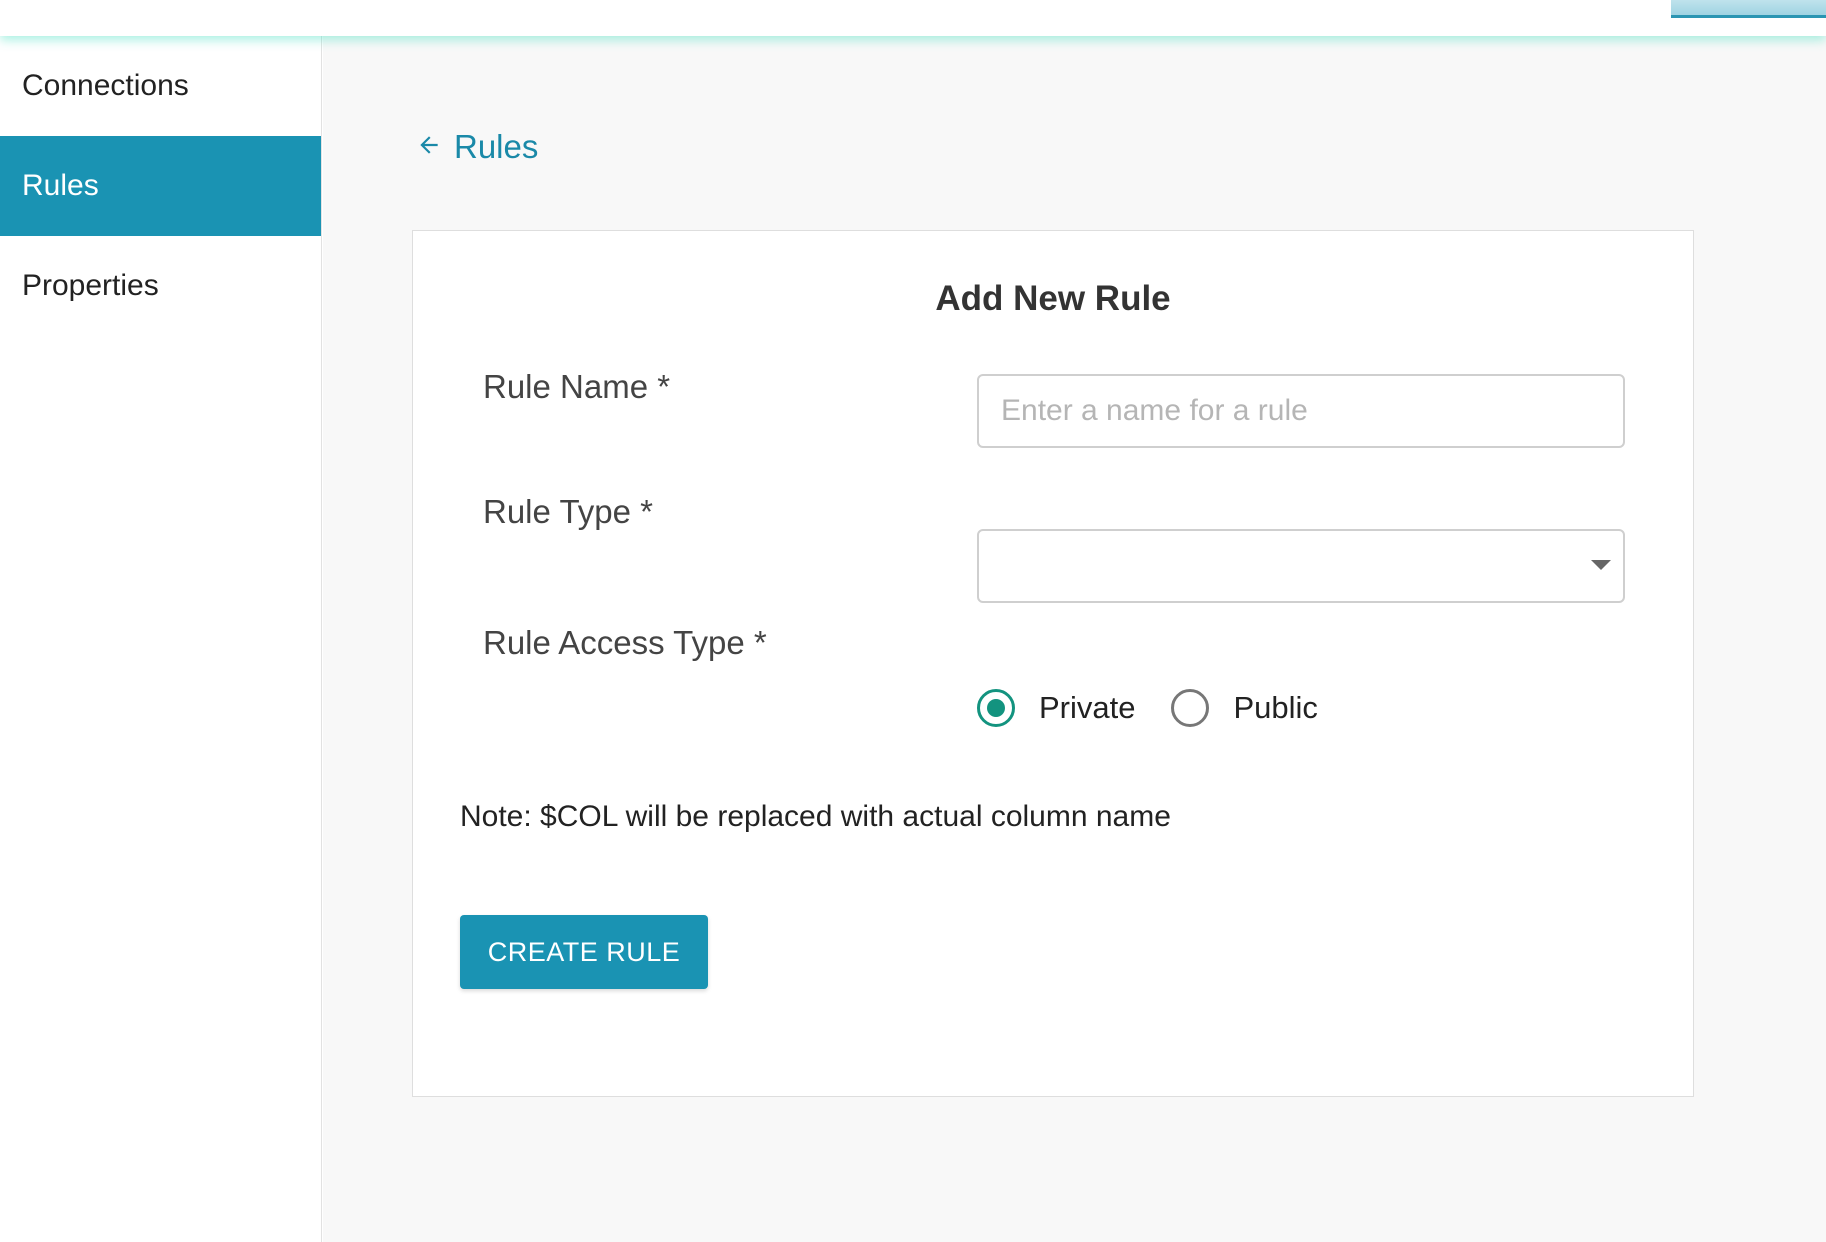 The image size is (1826, 1242). What do you see at coordinates (496, 146) in the screenshot?
I see `back-link-label: Rules` at bounding box center [496, 146].